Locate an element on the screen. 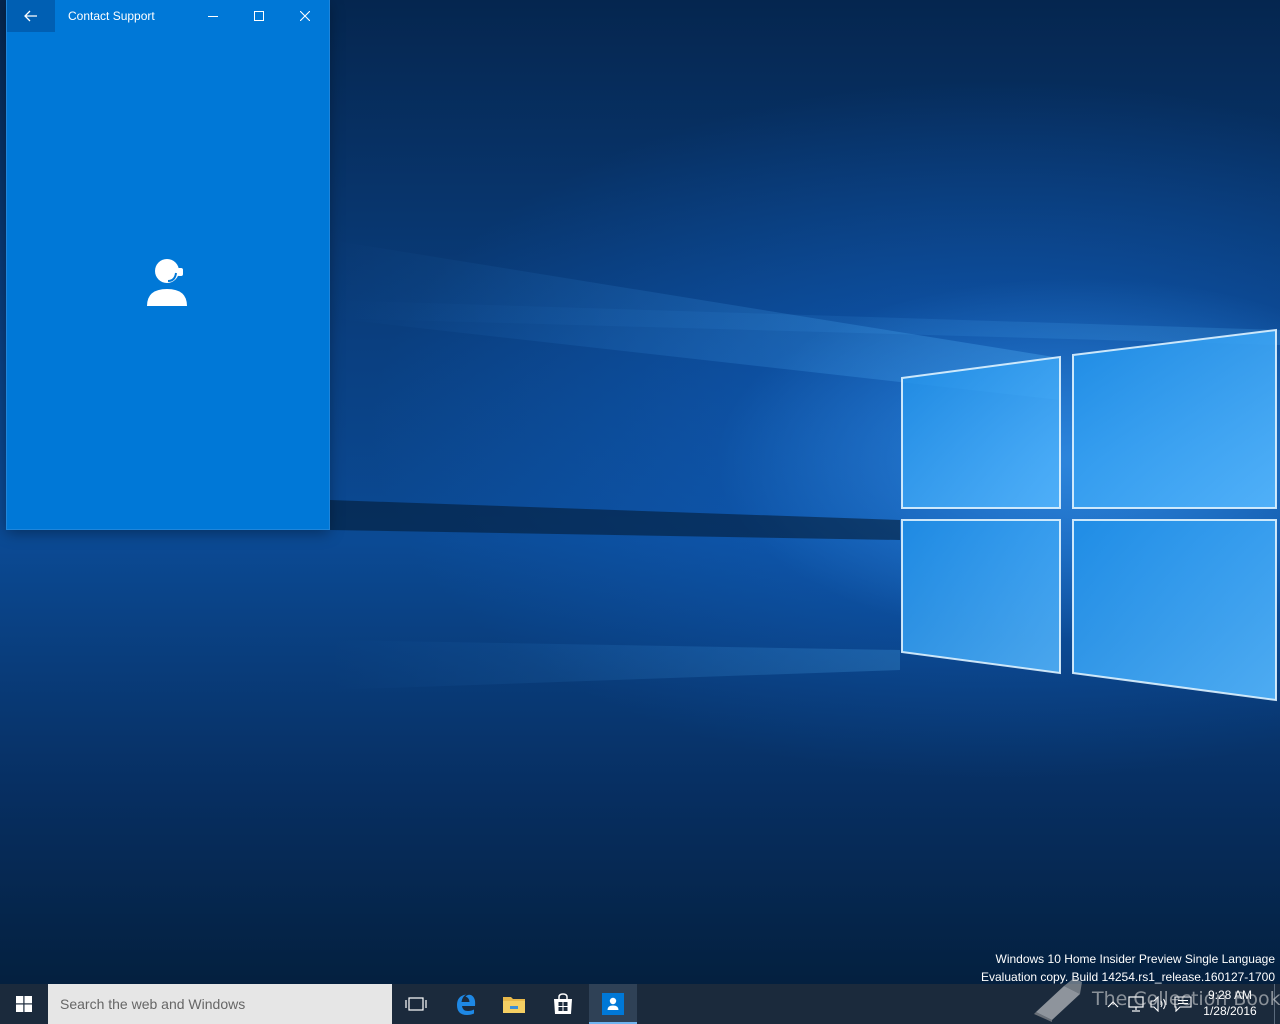  contact-support-taskbar-button is located at coordinates (613, 1004).